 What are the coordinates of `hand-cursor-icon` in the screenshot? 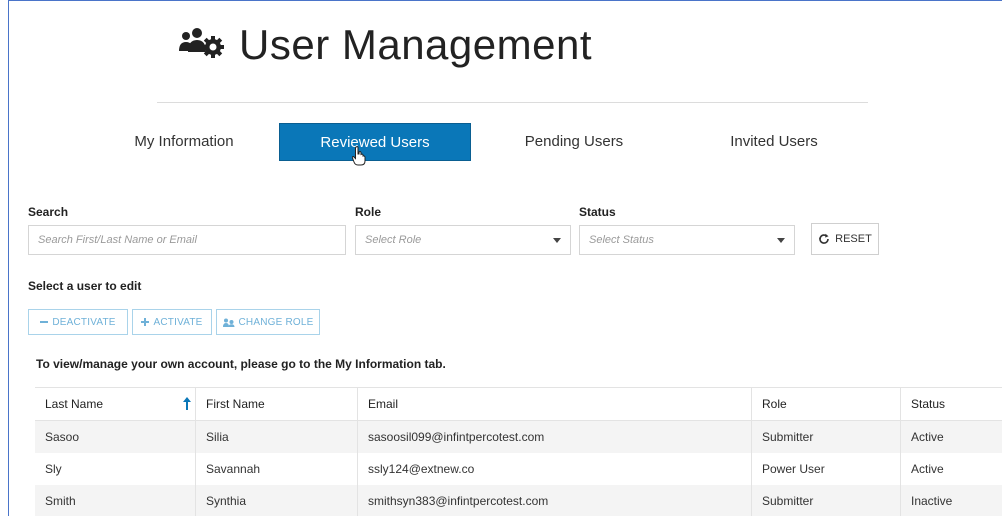 It's located at (359, 156).